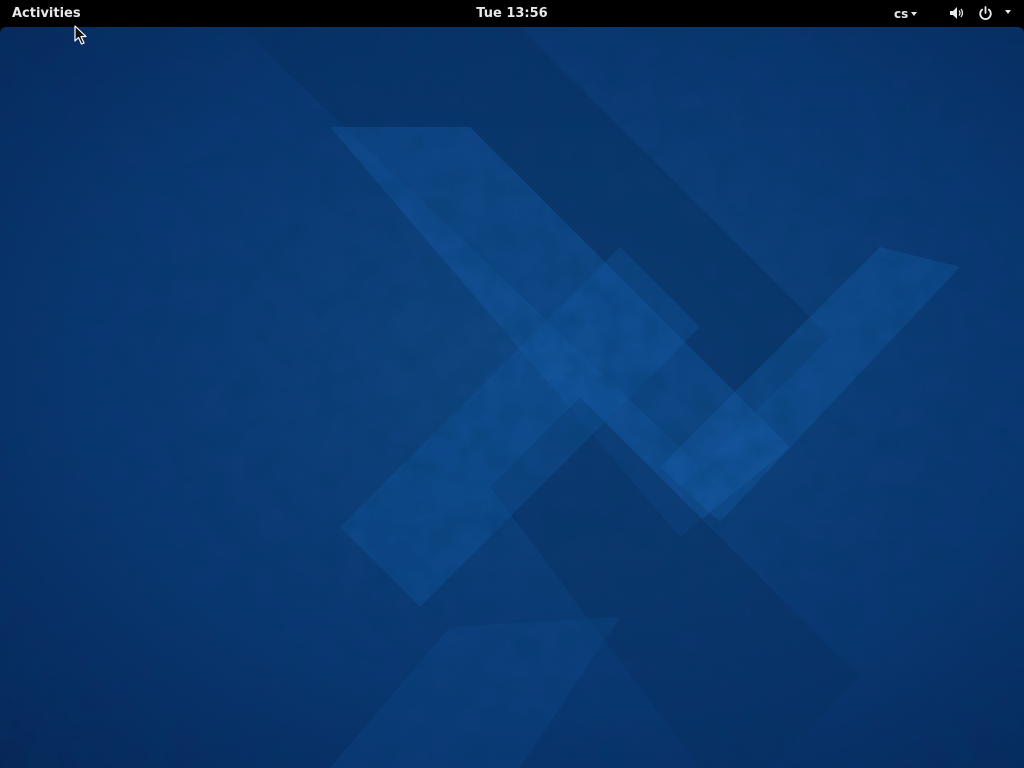  I want to click on activities-button: Activities, so click(46, 13).